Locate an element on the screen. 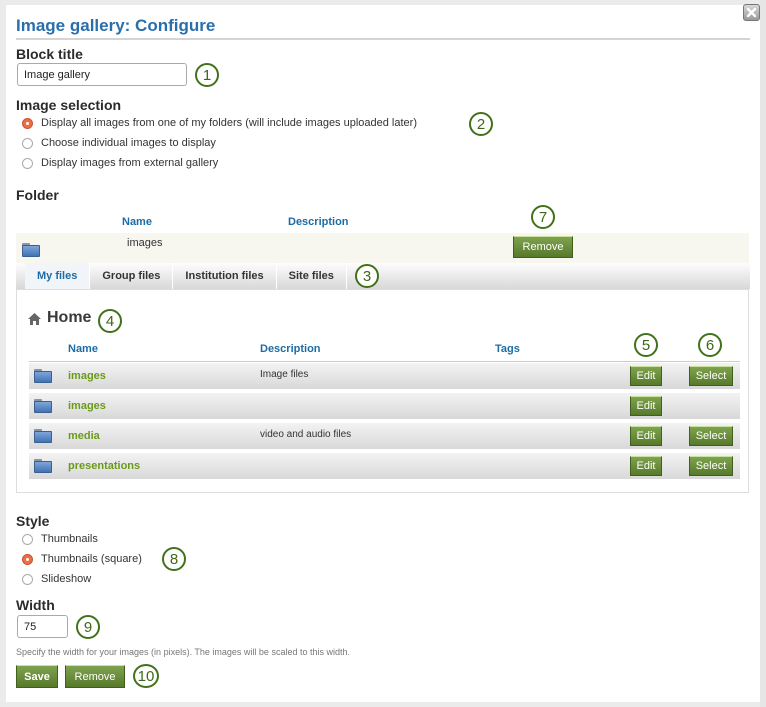  image-selection-option-external: Display images from external gallery is located at coordinates (120, 163).